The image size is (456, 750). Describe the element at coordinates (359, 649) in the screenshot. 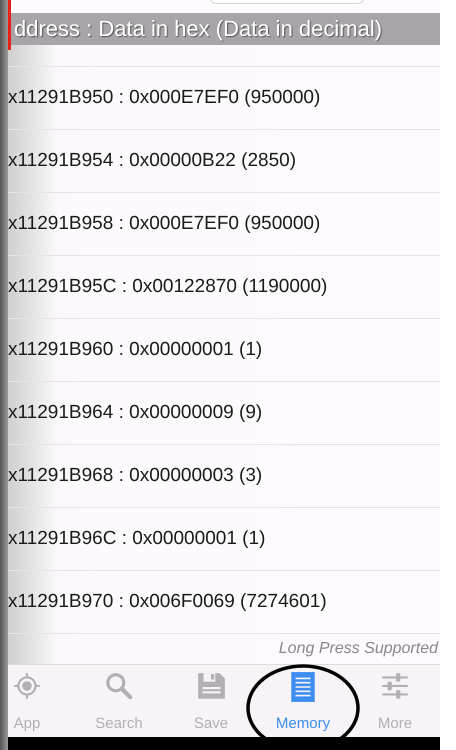

I see `hint-text: Long Press Supported` at that location.